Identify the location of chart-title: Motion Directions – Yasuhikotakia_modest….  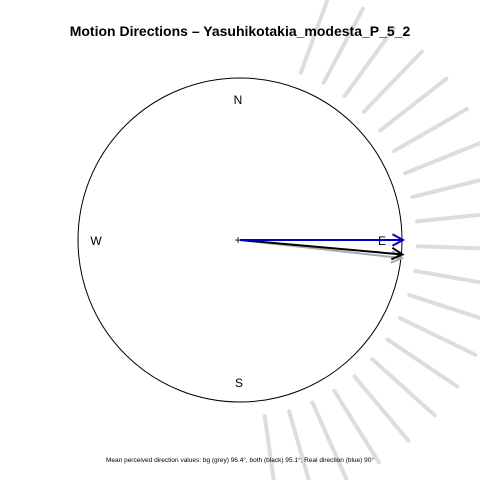
(240, 31).